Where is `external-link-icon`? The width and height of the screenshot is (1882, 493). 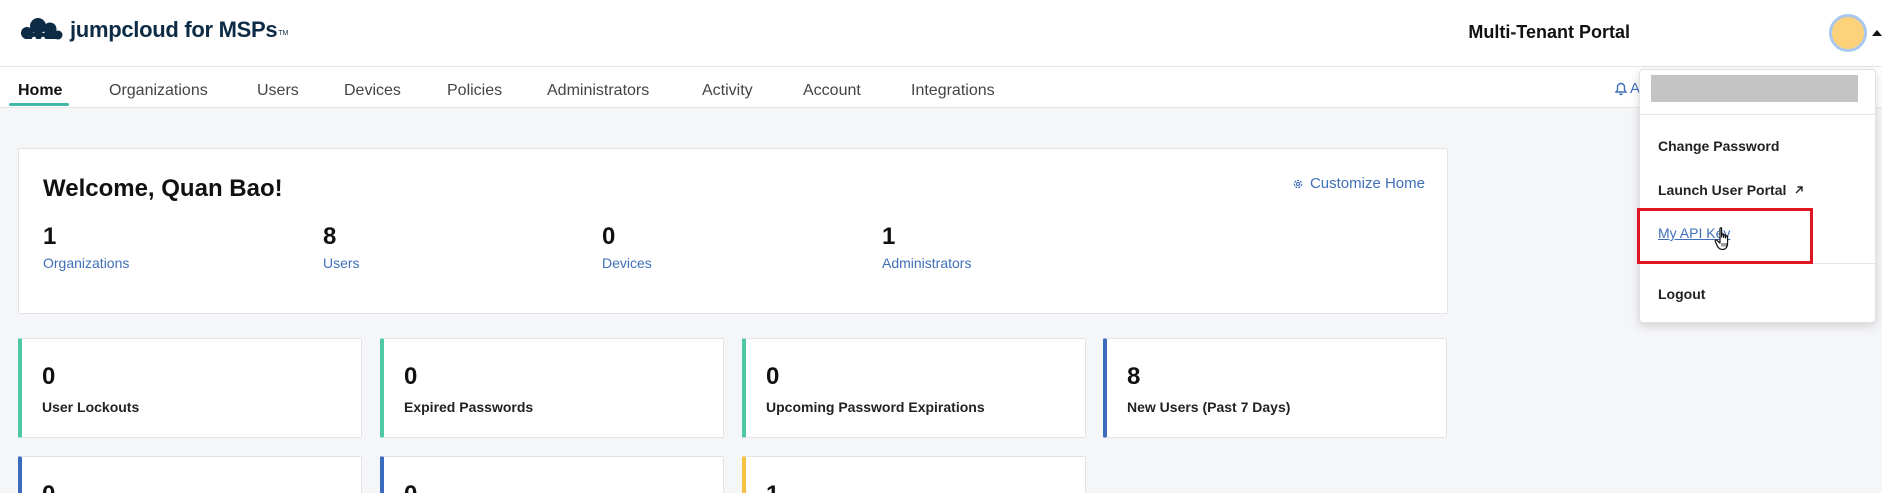 external-link-icon is located at coordinates (1799, 190).